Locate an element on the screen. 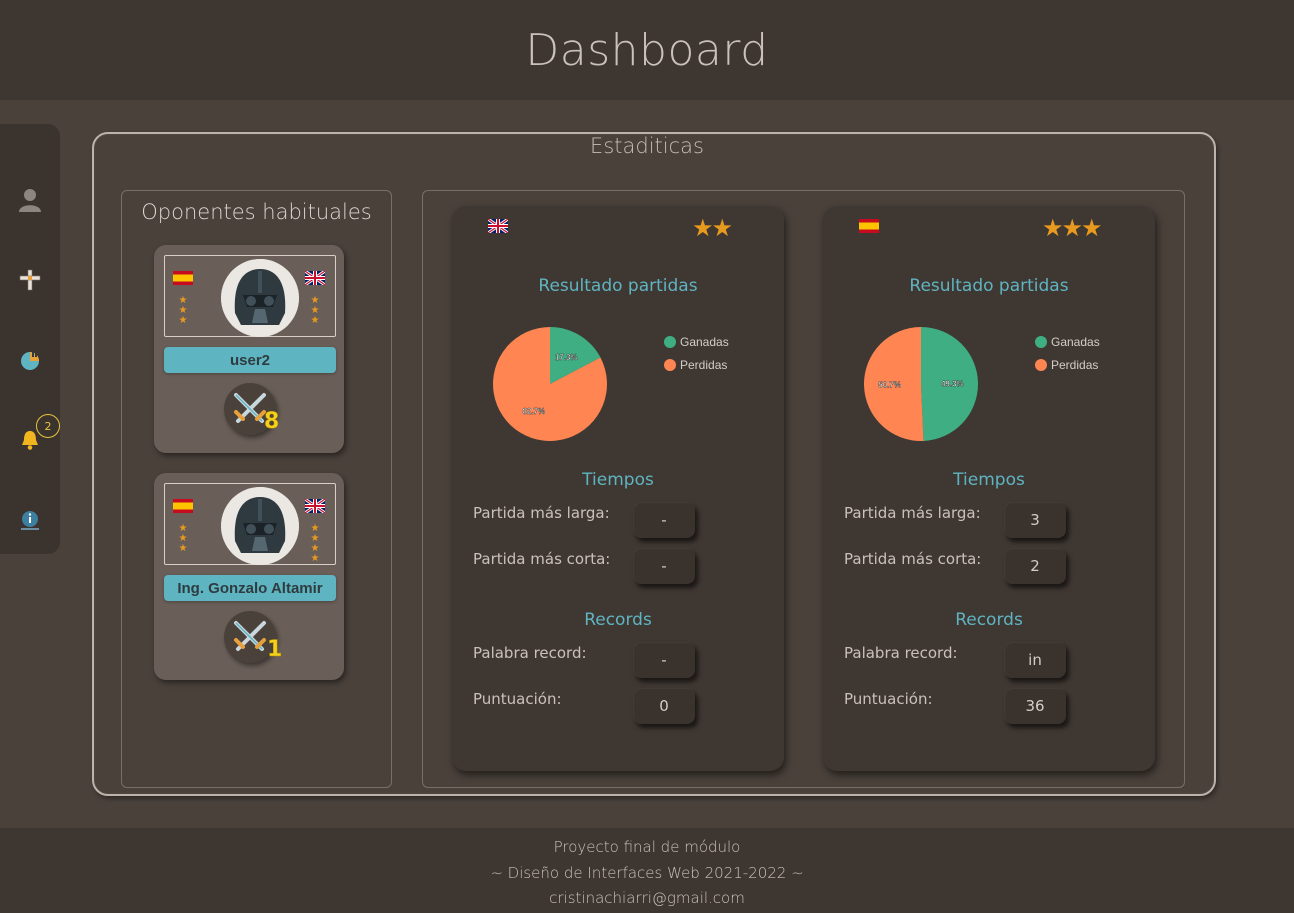 The width and height of the screenshot is (1294, 913). record-word-value: in is located at coordinates (1035, 660).